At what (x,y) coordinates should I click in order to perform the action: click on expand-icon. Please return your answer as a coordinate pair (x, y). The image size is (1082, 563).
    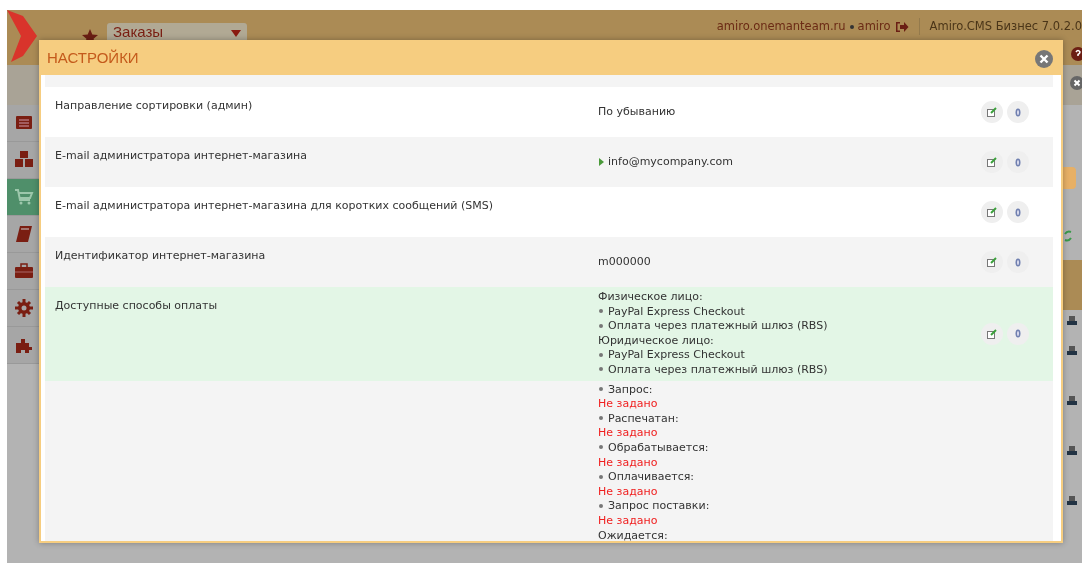
    Looking at the image, I should click on (601, 161).